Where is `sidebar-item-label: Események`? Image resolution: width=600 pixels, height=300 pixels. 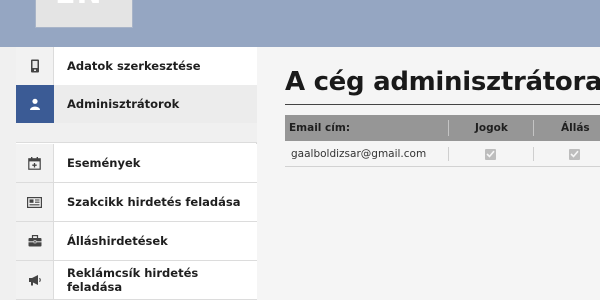 sidebar-item-label: Események is located at coordinates (104, 163).